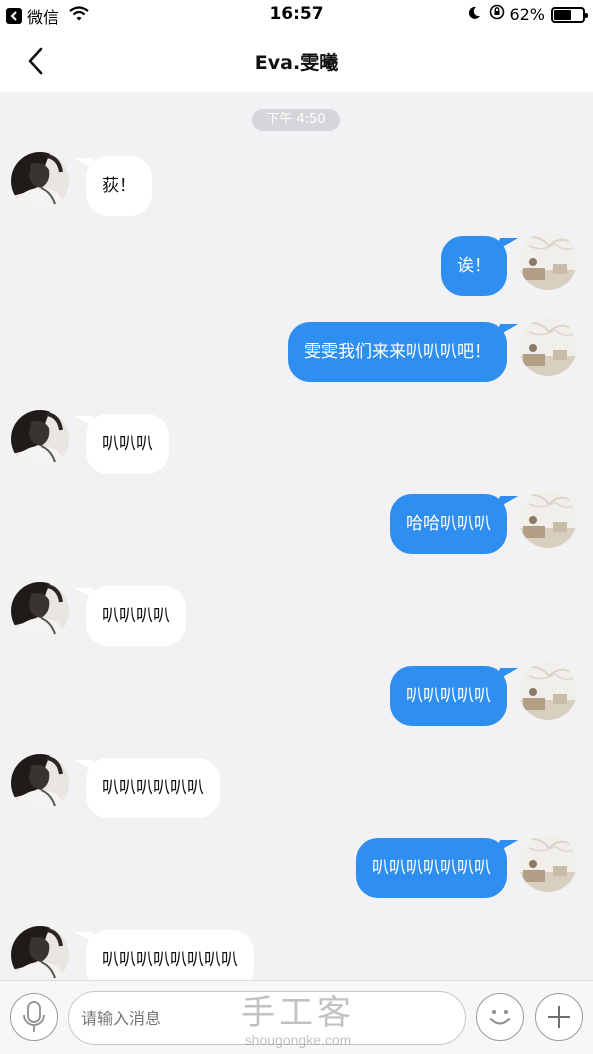 The image size is (593, 1054). Describe the element at coordinates (34, 1017) in the screenshot. I see `microphone-icon` at that location.